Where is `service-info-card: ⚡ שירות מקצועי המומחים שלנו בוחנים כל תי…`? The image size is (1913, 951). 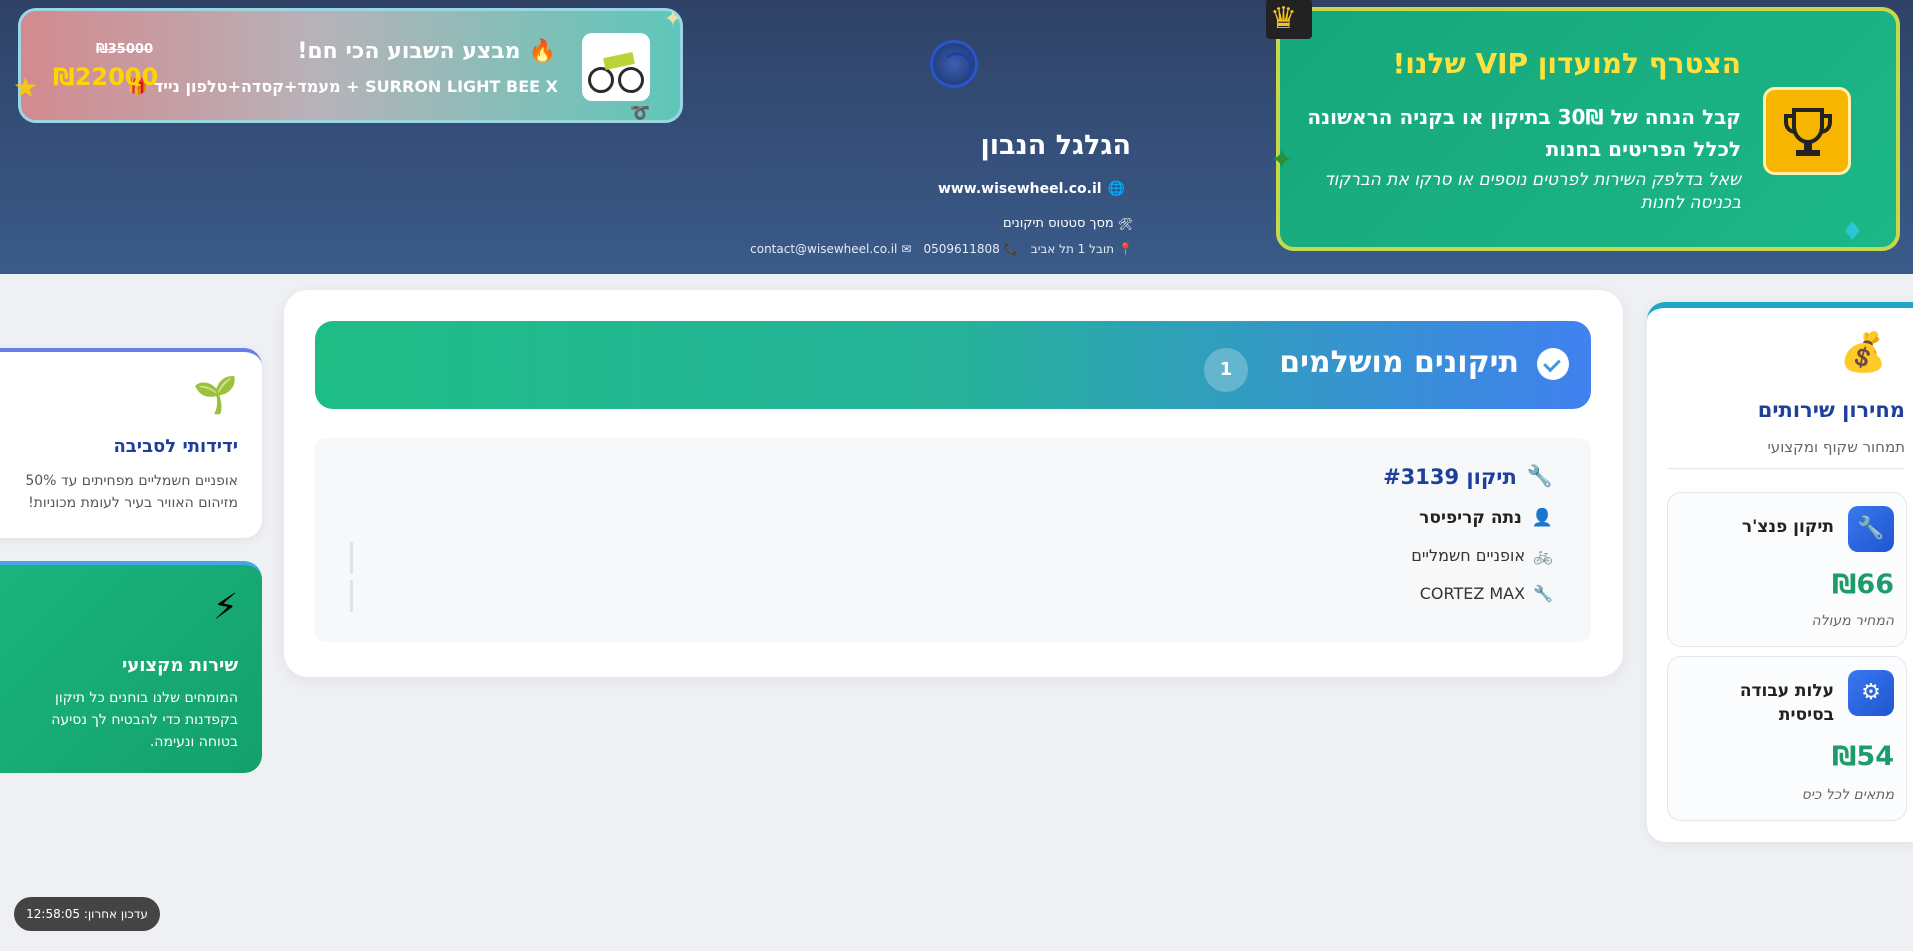
service-info-card: ⚡ שירות מקצועי המומחים שלנו בוחנים כל תי… is located at coordinates (131, 667).